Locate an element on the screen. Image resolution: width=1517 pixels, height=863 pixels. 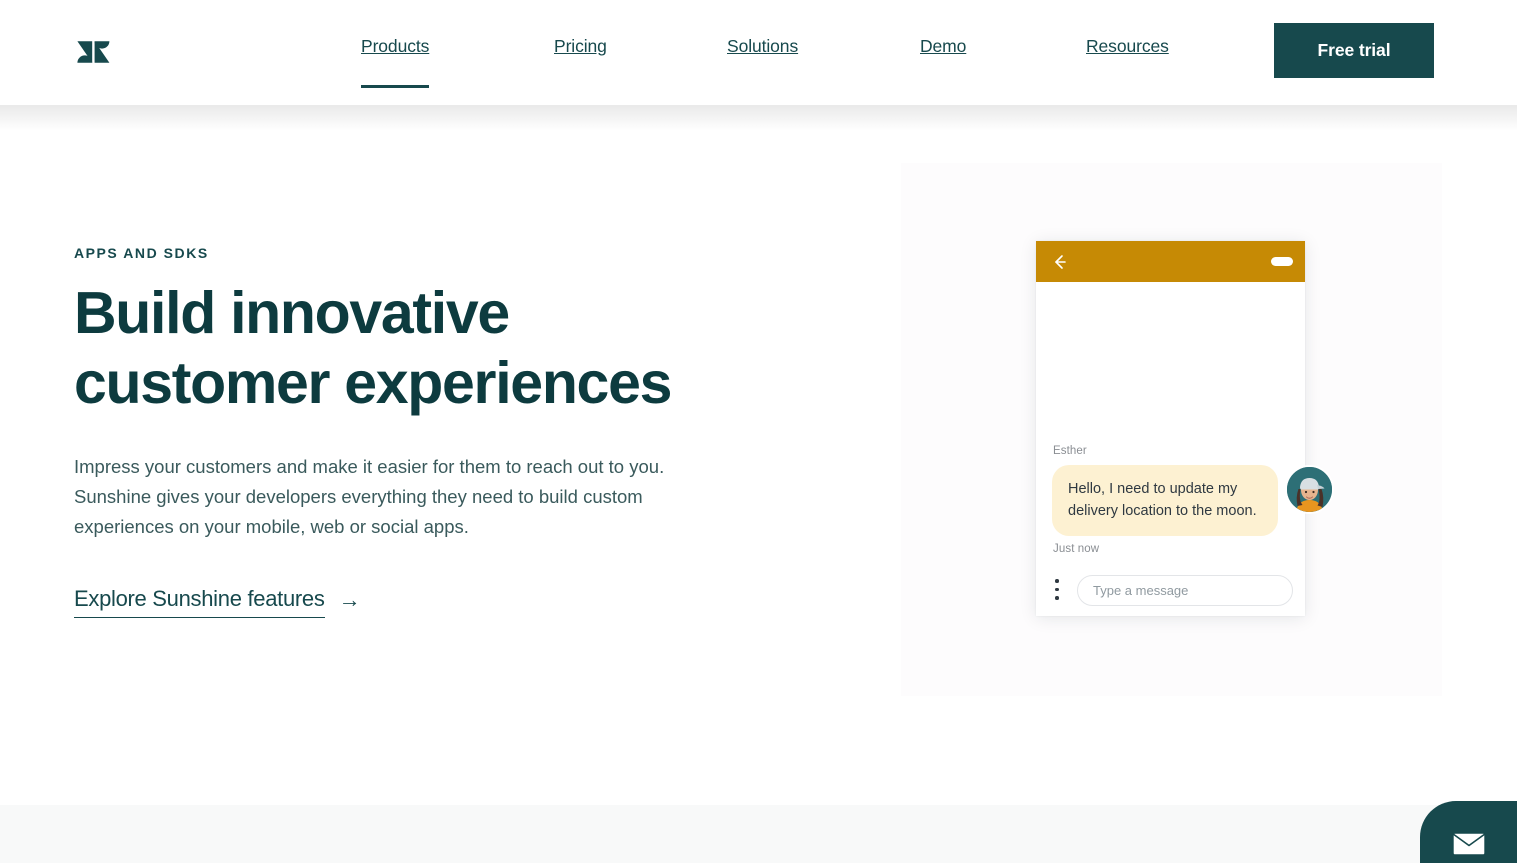
free-trial-button: Free trial is located at coordinates (1354, 50).